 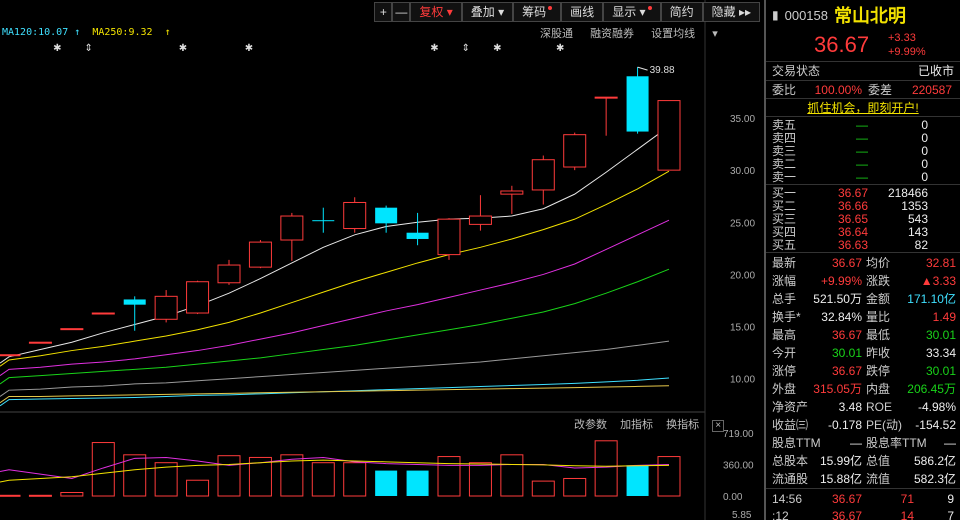 What do you see at coordinates (723, 12) in the screenshot?
I see `hide-label: 隐藏` at bounding box center [723, 12].